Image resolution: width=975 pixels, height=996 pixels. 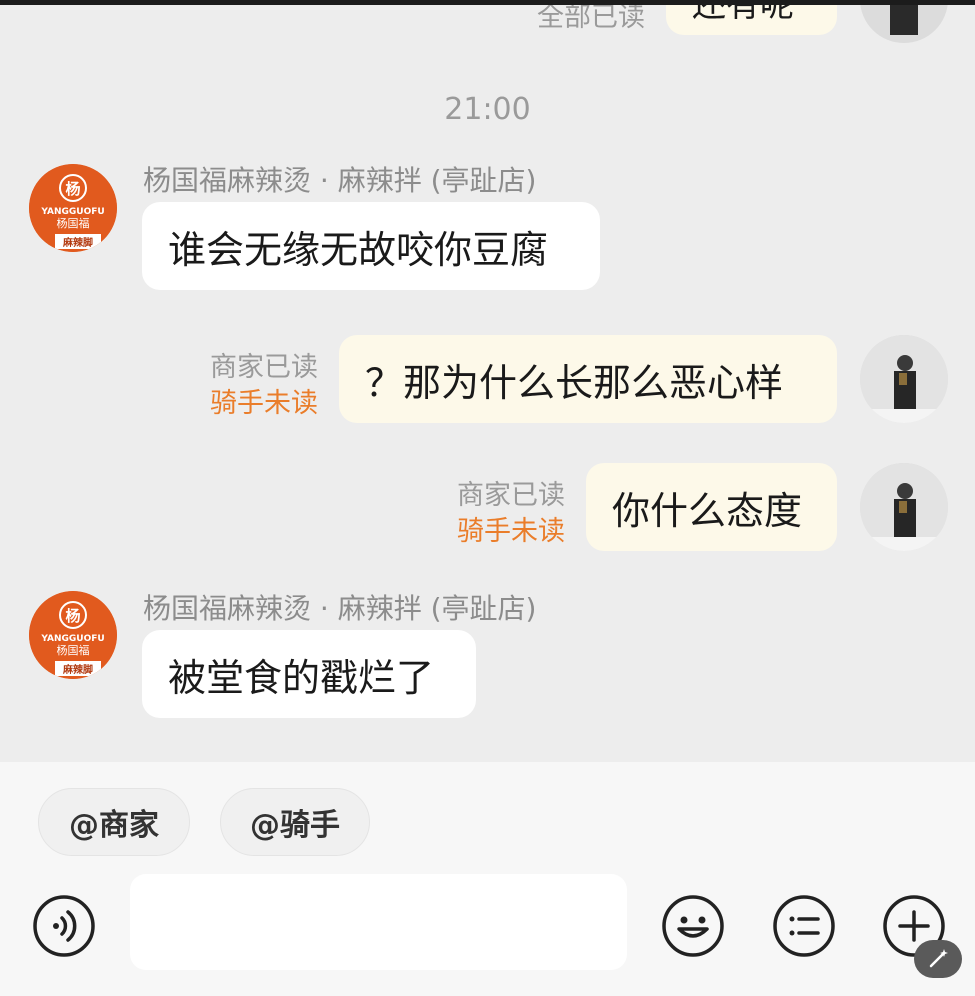 I want to click on message-bubble: ？那为什么长那么恶心样, so click(x=588, y=379).